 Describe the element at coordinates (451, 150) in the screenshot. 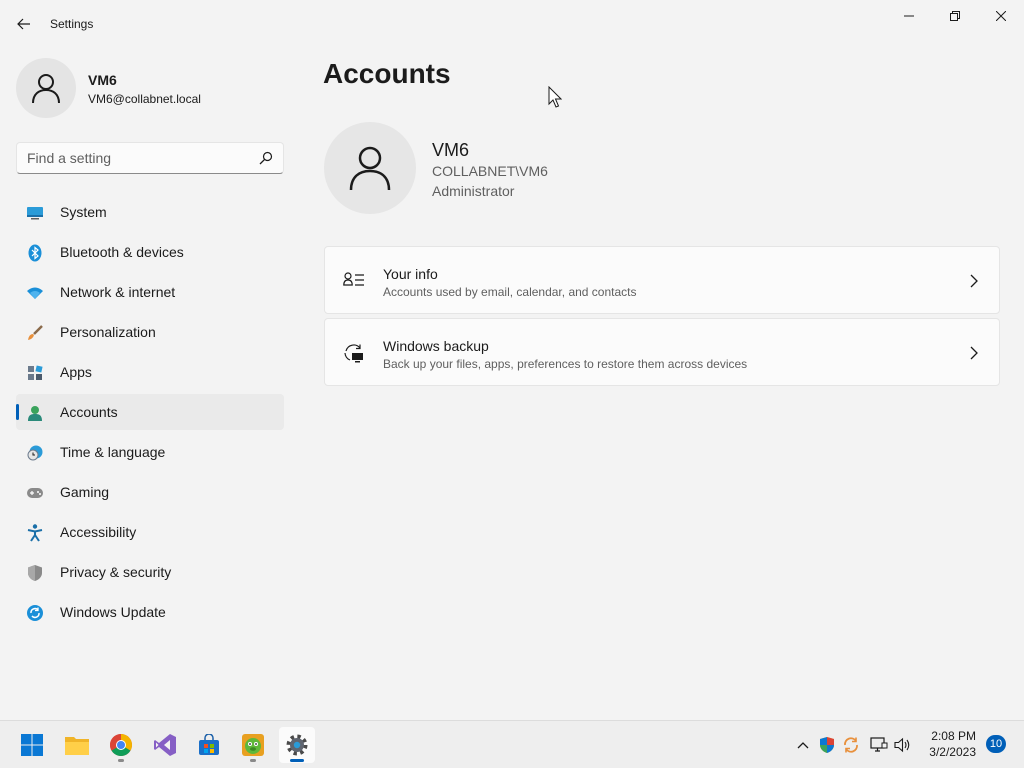

I see `account-name: VM6` at that location.